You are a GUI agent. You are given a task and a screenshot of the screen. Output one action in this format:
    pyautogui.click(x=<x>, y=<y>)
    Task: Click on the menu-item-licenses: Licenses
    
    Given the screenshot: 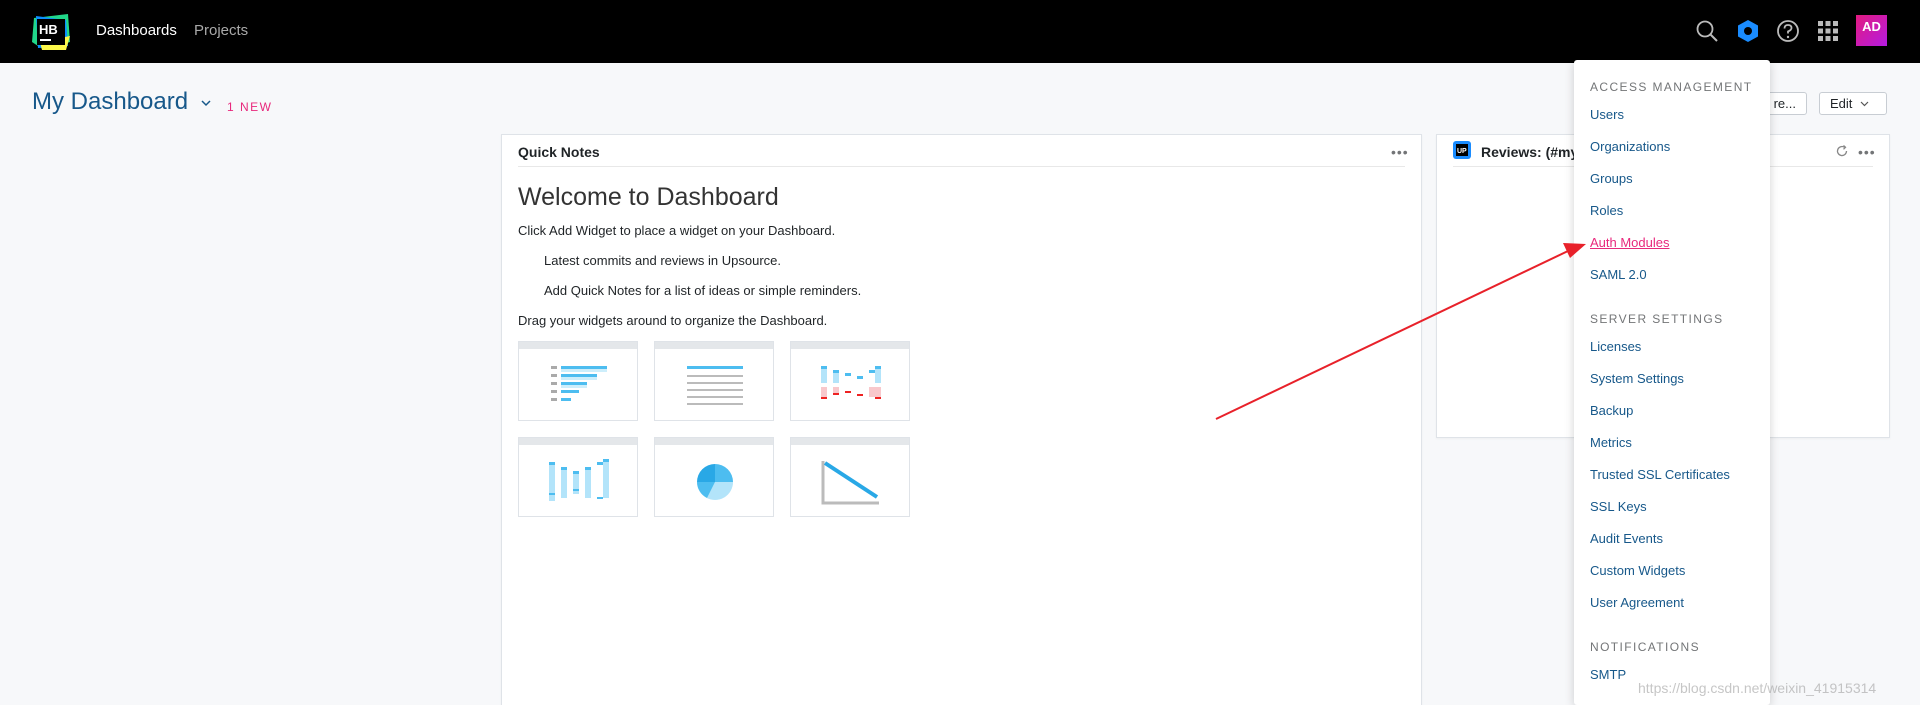 What is the action you would take?
    pyautogui.click(x=1615, y=346)
    